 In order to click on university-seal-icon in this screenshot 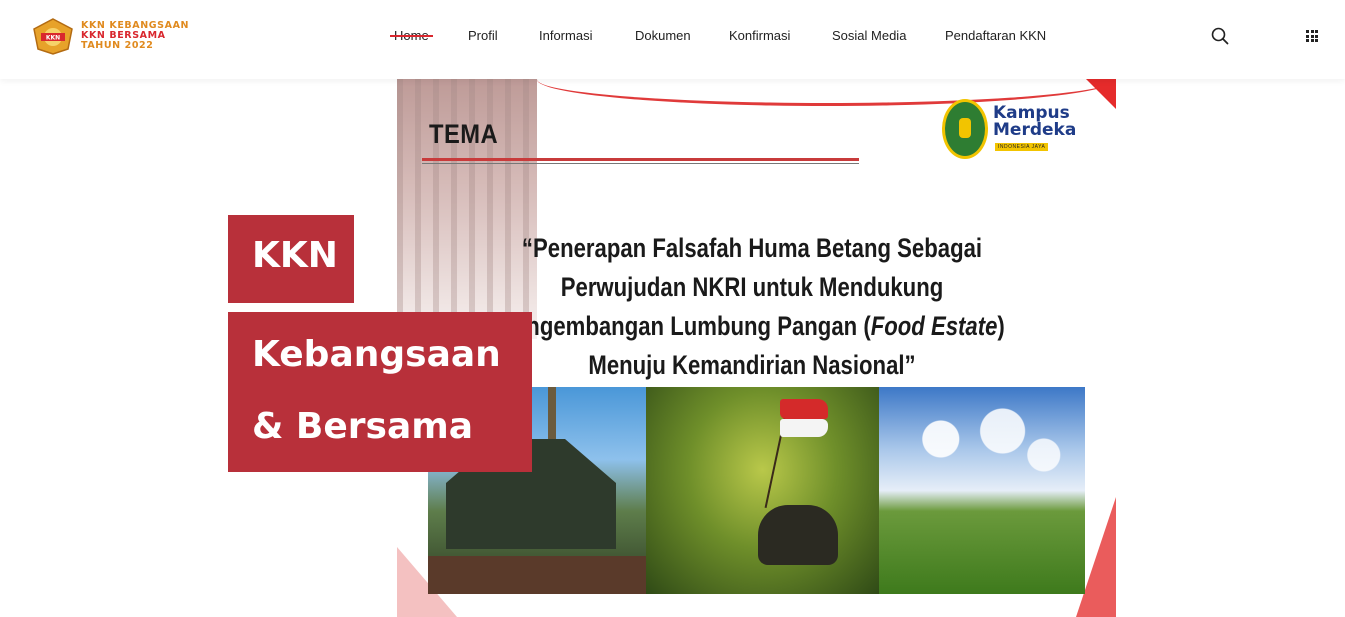, I will do `click(965, 129)`.